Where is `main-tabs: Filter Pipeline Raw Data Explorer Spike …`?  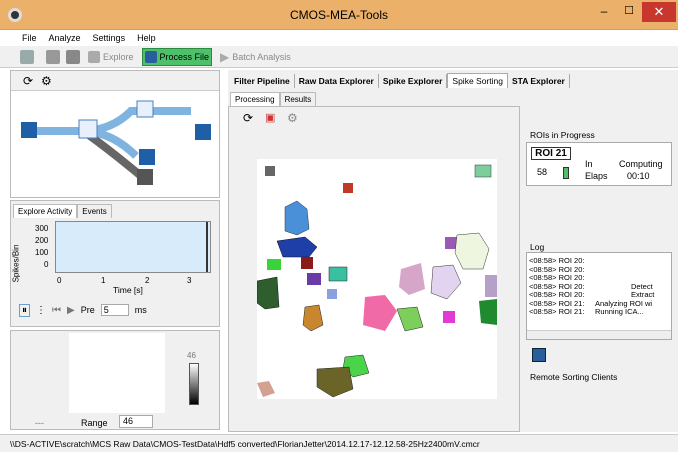
main-tabs: Filter Pipeline Raw Data Explorer Spike … is located at coordinates (400, 80).